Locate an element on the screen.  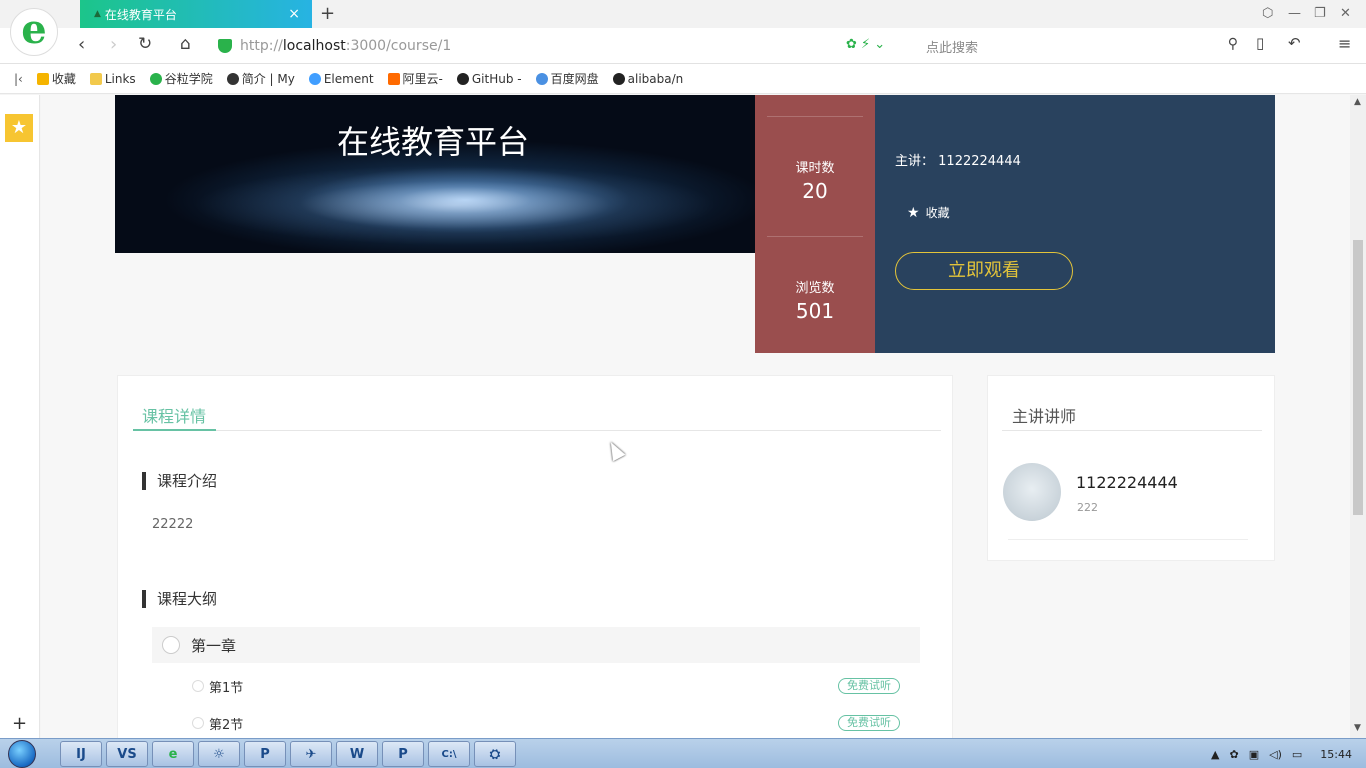
browser-logo-icon: e is located at coordinates (34, 29).